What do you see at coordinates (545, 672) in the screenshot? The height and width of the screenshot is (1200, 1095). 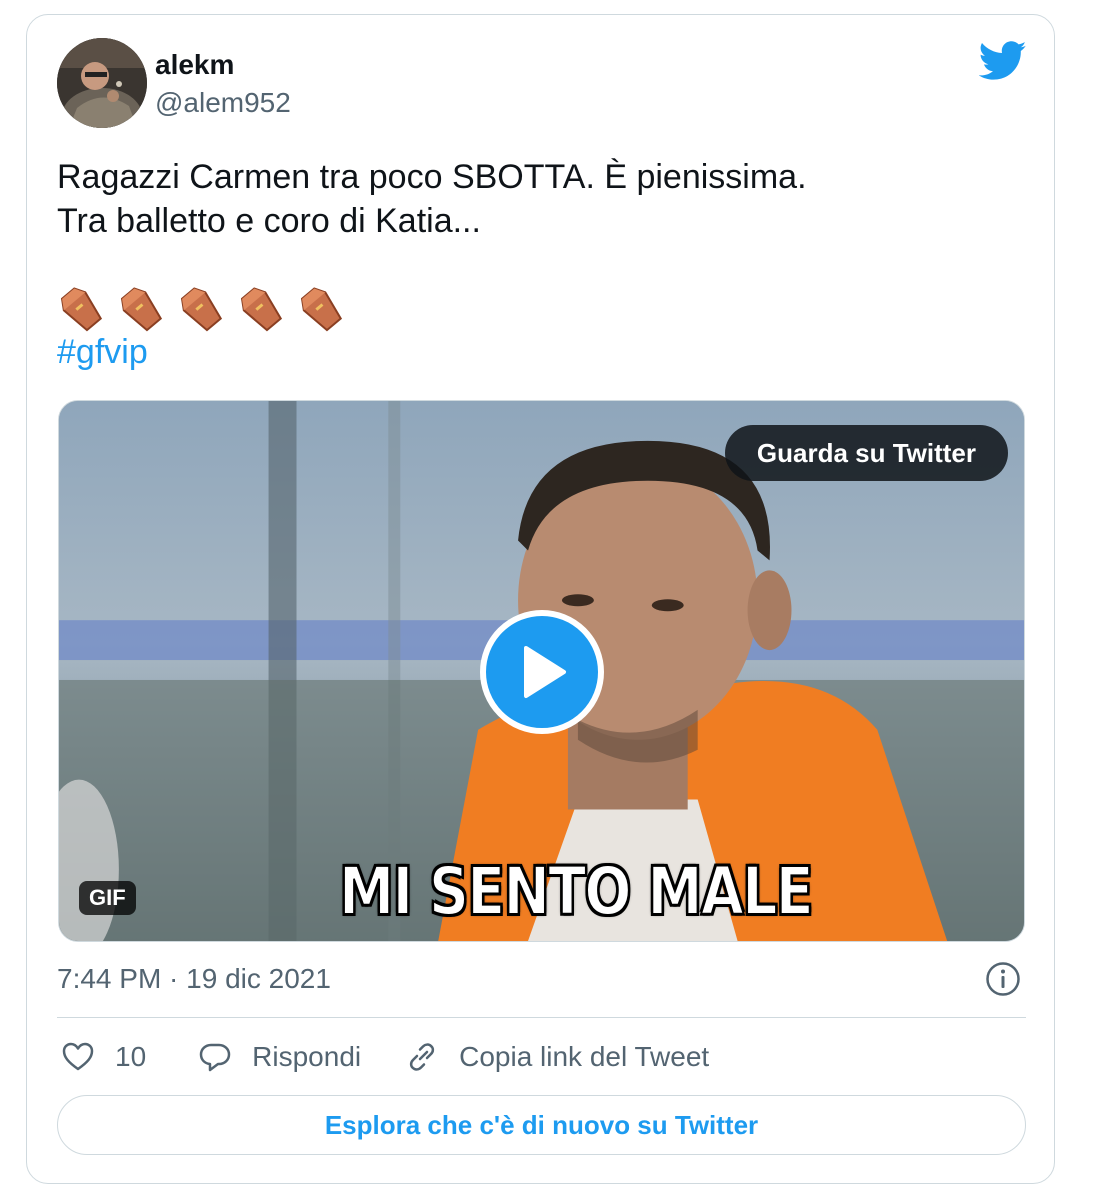 I see `play-icon` at bounding box center [545, 672].